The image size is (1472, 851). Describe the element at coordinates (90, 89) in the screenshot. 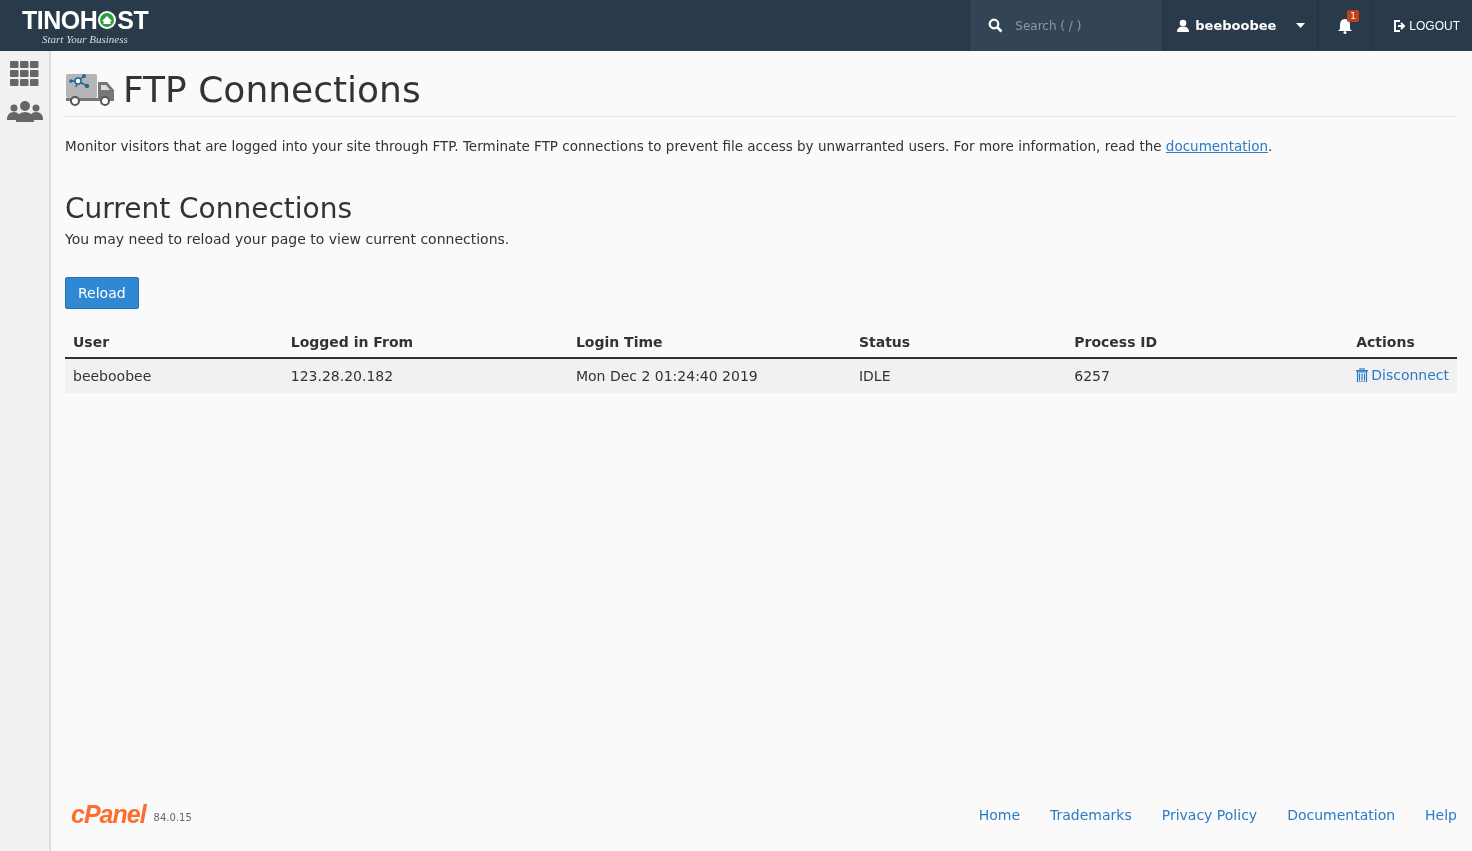

I see `ftp-truck-icon` at that location.